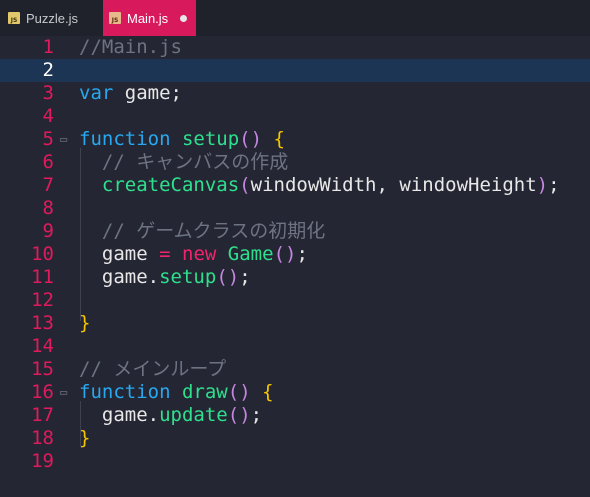  What do you see at coordinates (295, 139) in the screenshot?
I see `code-line: 5 ▭ function setup() {` at bounding box center [295, 139].